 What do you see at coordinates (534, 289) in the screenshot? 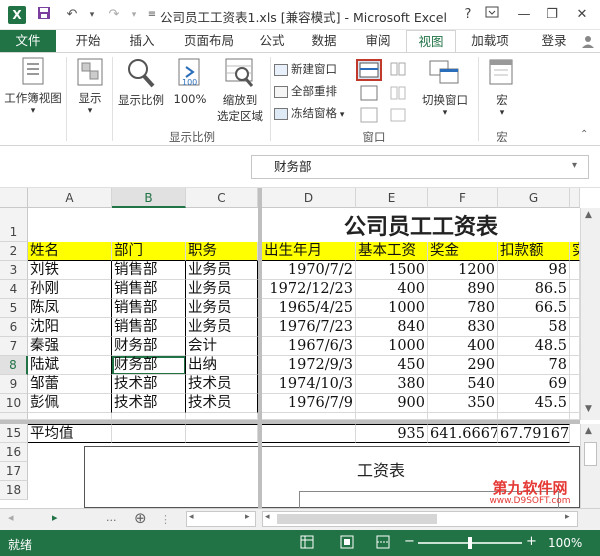
I see `table-cell: 86.5` at bounding box center [534, 289].